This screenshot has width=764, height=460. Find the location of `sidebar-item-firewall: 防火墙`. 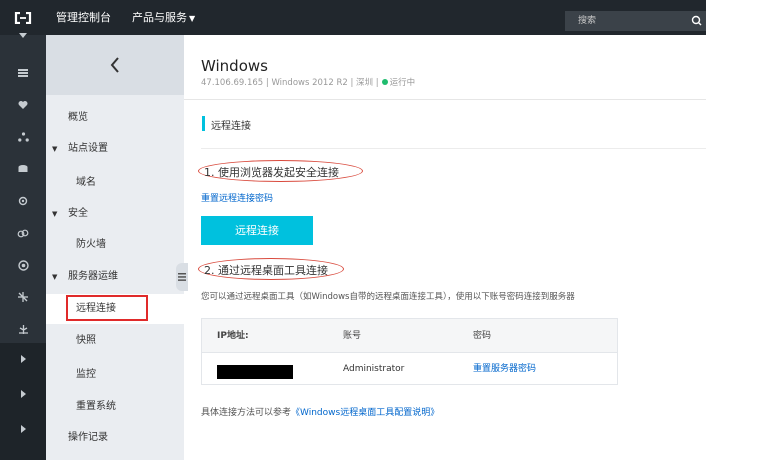

sidebar-item-firewall: 防火墙 is located at coordinates (115, 245).